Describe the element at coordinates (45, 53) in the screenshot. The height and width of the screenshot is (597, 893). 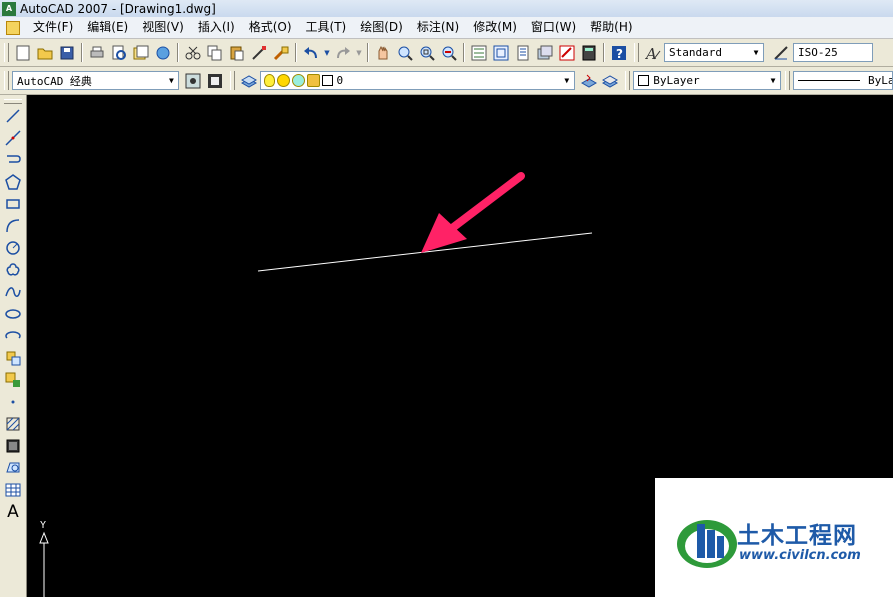
I see `open-icon` at that location.